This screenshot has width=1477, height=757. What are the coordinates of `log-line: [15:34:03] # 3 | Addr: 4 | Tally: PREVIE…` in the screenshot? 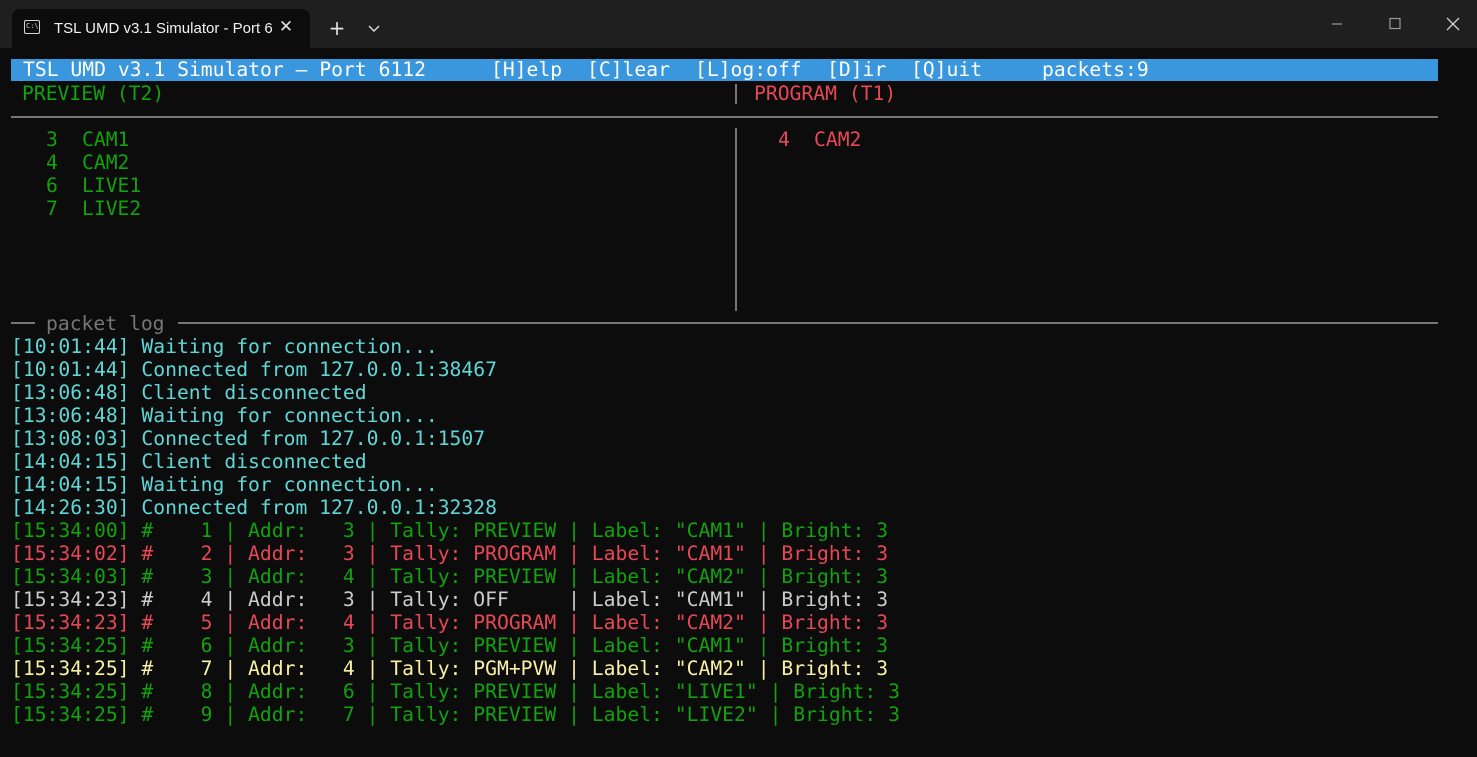 It's located at (450, 576).